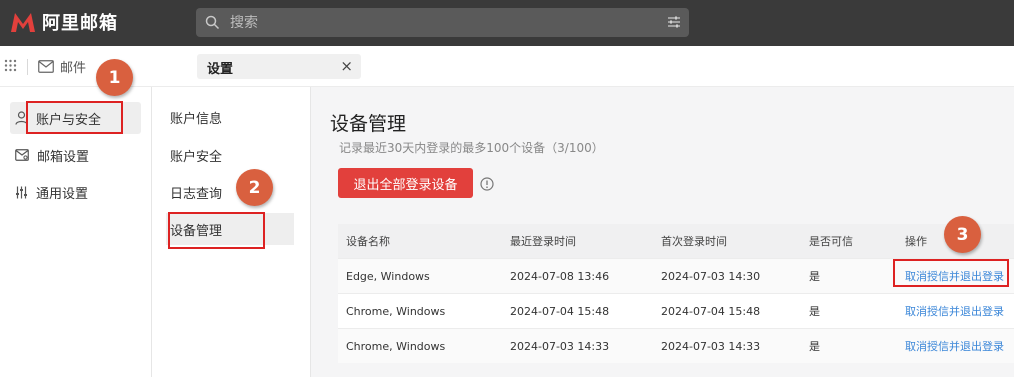 Image resolution: width=1014 pixels, height=377 pixels. What do you see at coordinates (711, 276) in the screenshot?
I see `first-login-time: 2024-07-03 14:30` at bounding box center [711, 276].